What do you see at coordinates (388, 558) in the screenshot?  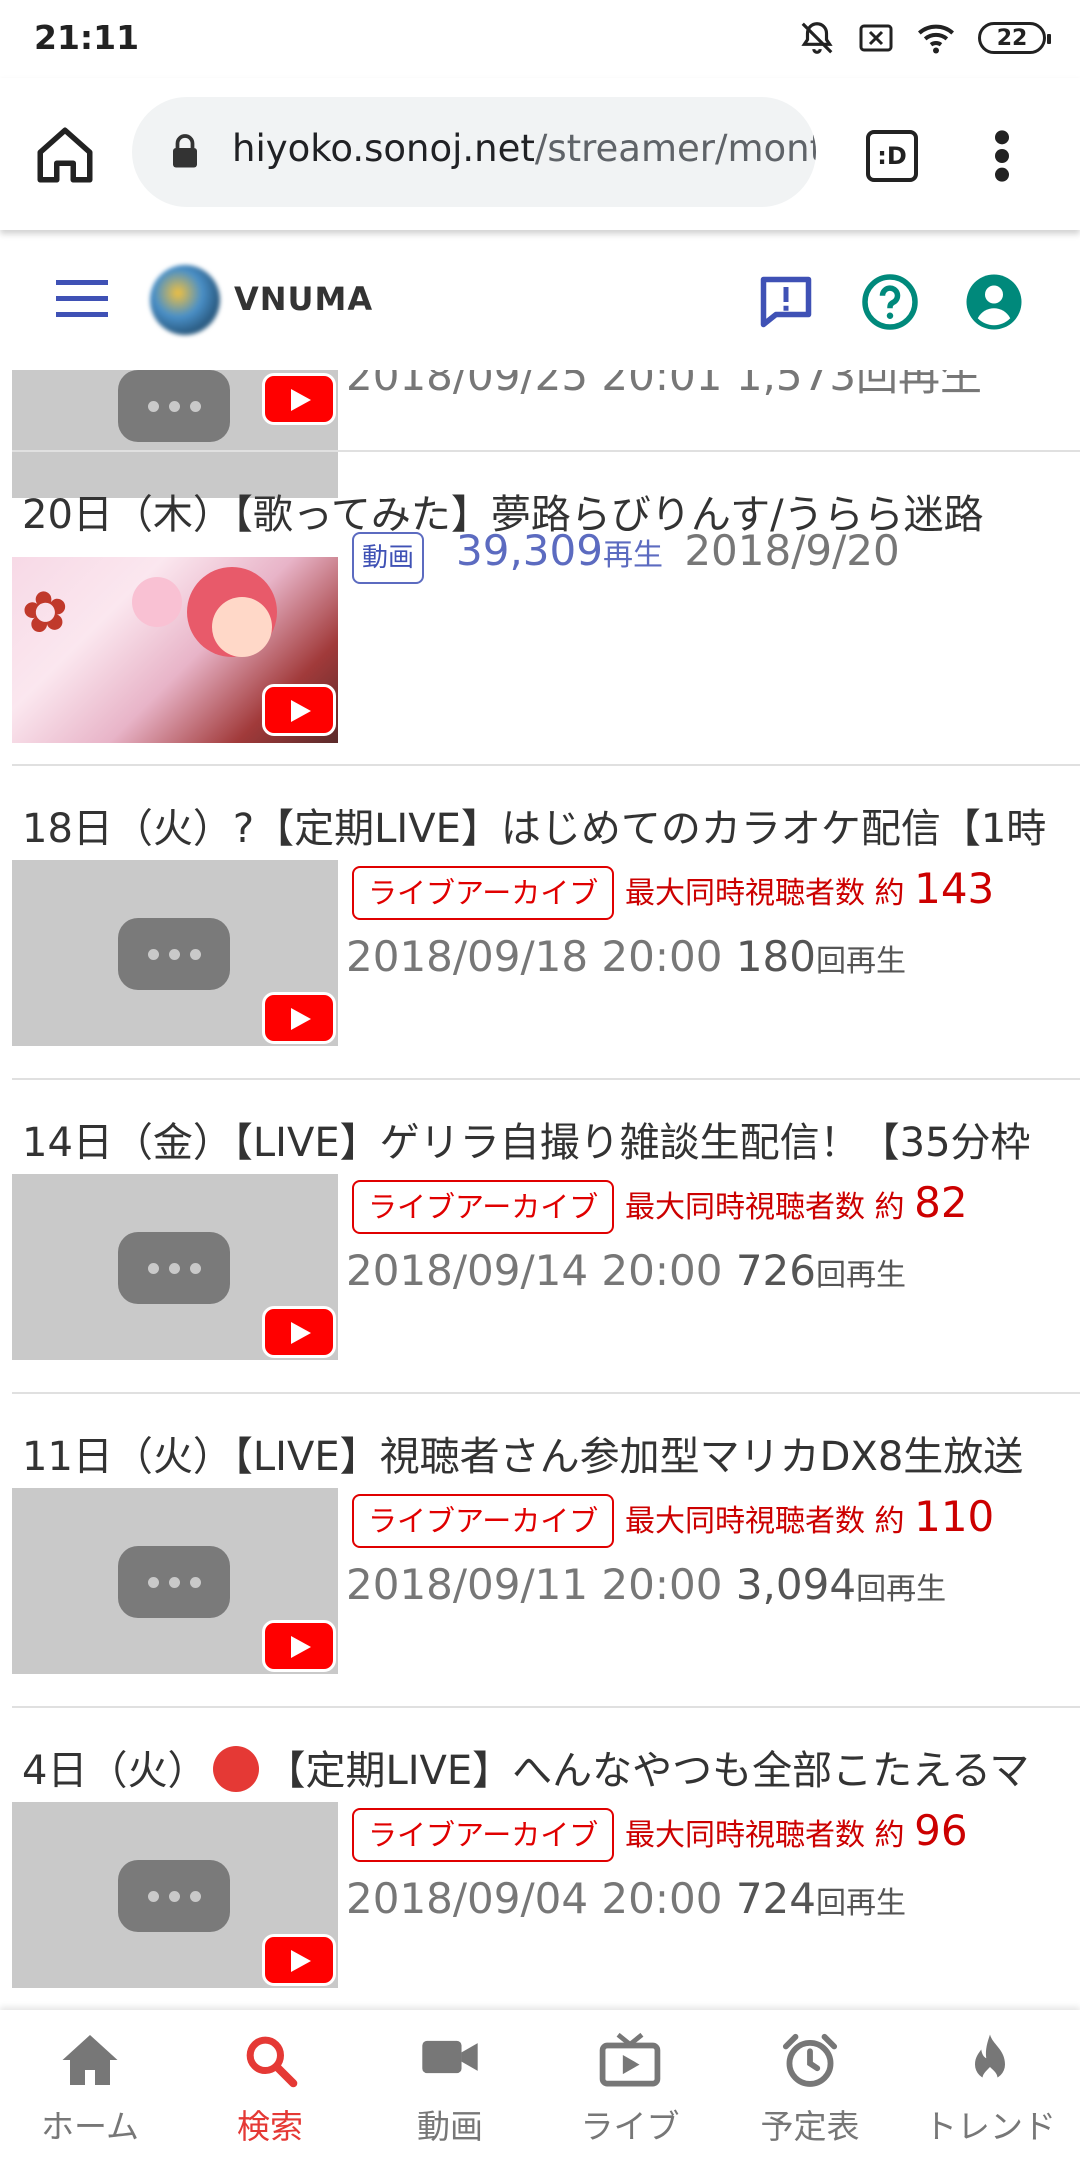 I see `video-type-badge: 動画` at bounding box center [388, 558].